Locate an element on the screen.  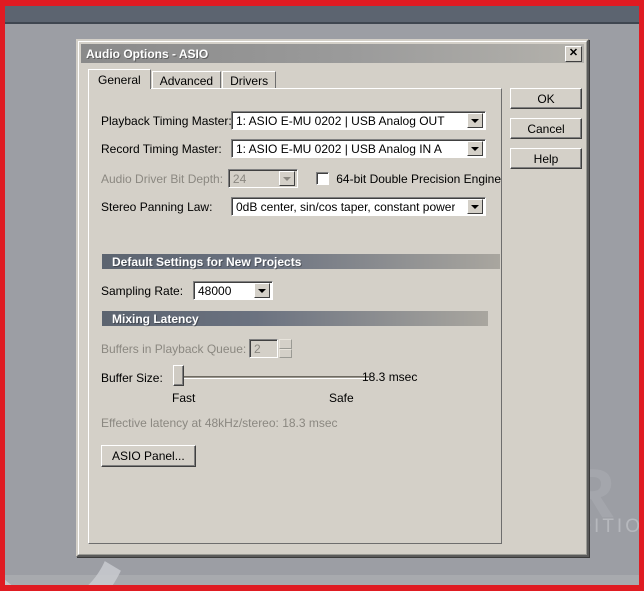
spinner-up-icon is located at coordinates (285, 344).